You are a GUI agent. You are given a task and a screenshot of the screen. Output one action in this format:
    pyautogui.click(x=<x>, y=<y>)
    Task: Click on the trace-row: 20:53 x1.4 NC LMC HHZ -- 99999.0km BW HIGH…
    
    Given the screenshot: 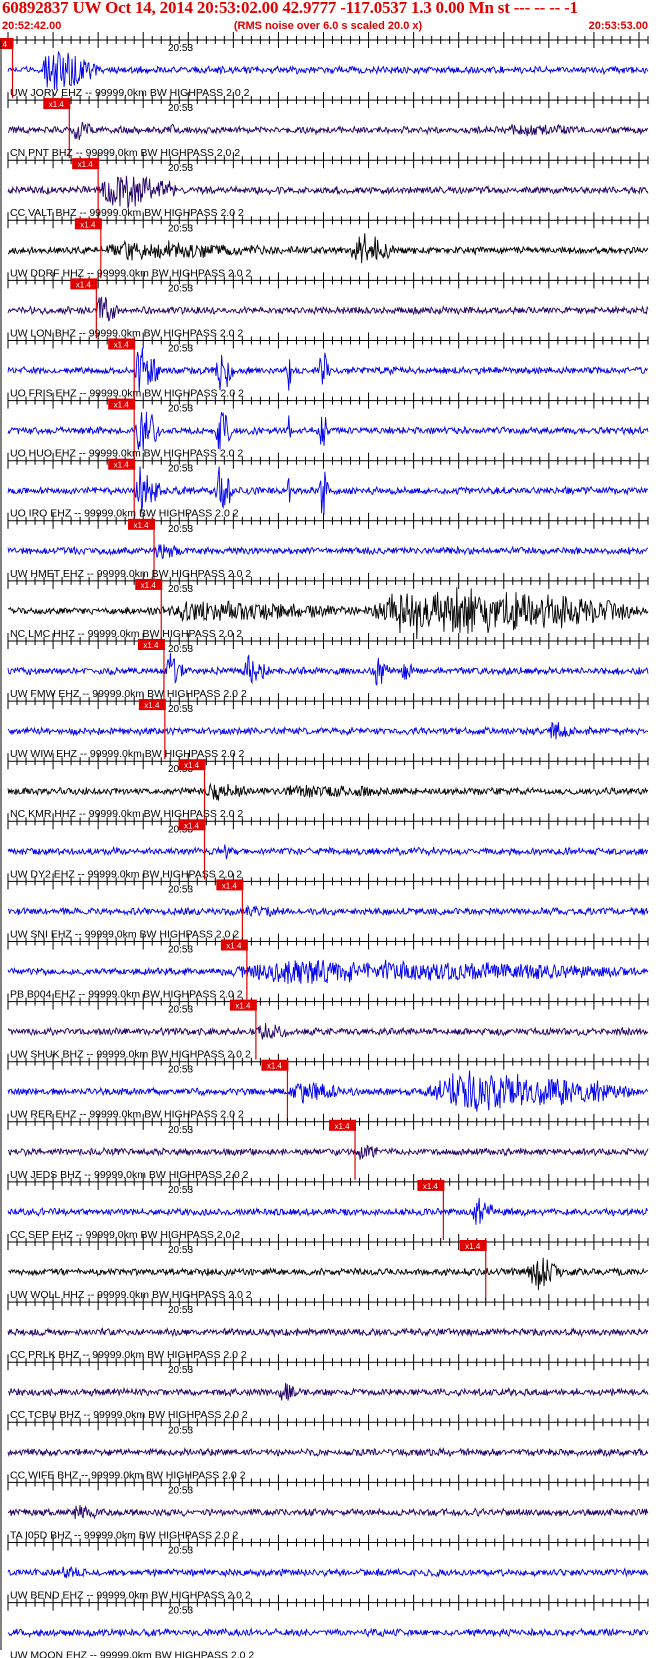 What is the action you would take?
    pyautogui.click(x=328, y=606)
    